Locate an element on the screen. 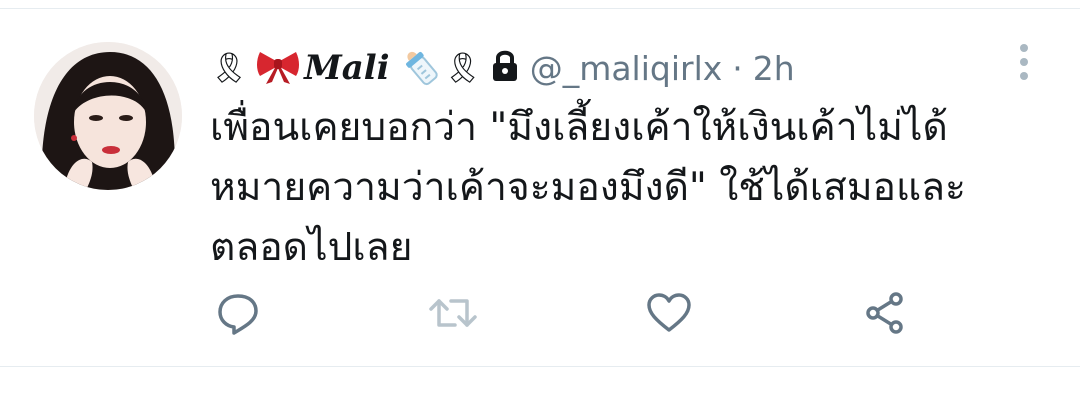 The image size is (1080, 393). share-icon is located at coordinates (884, 313).